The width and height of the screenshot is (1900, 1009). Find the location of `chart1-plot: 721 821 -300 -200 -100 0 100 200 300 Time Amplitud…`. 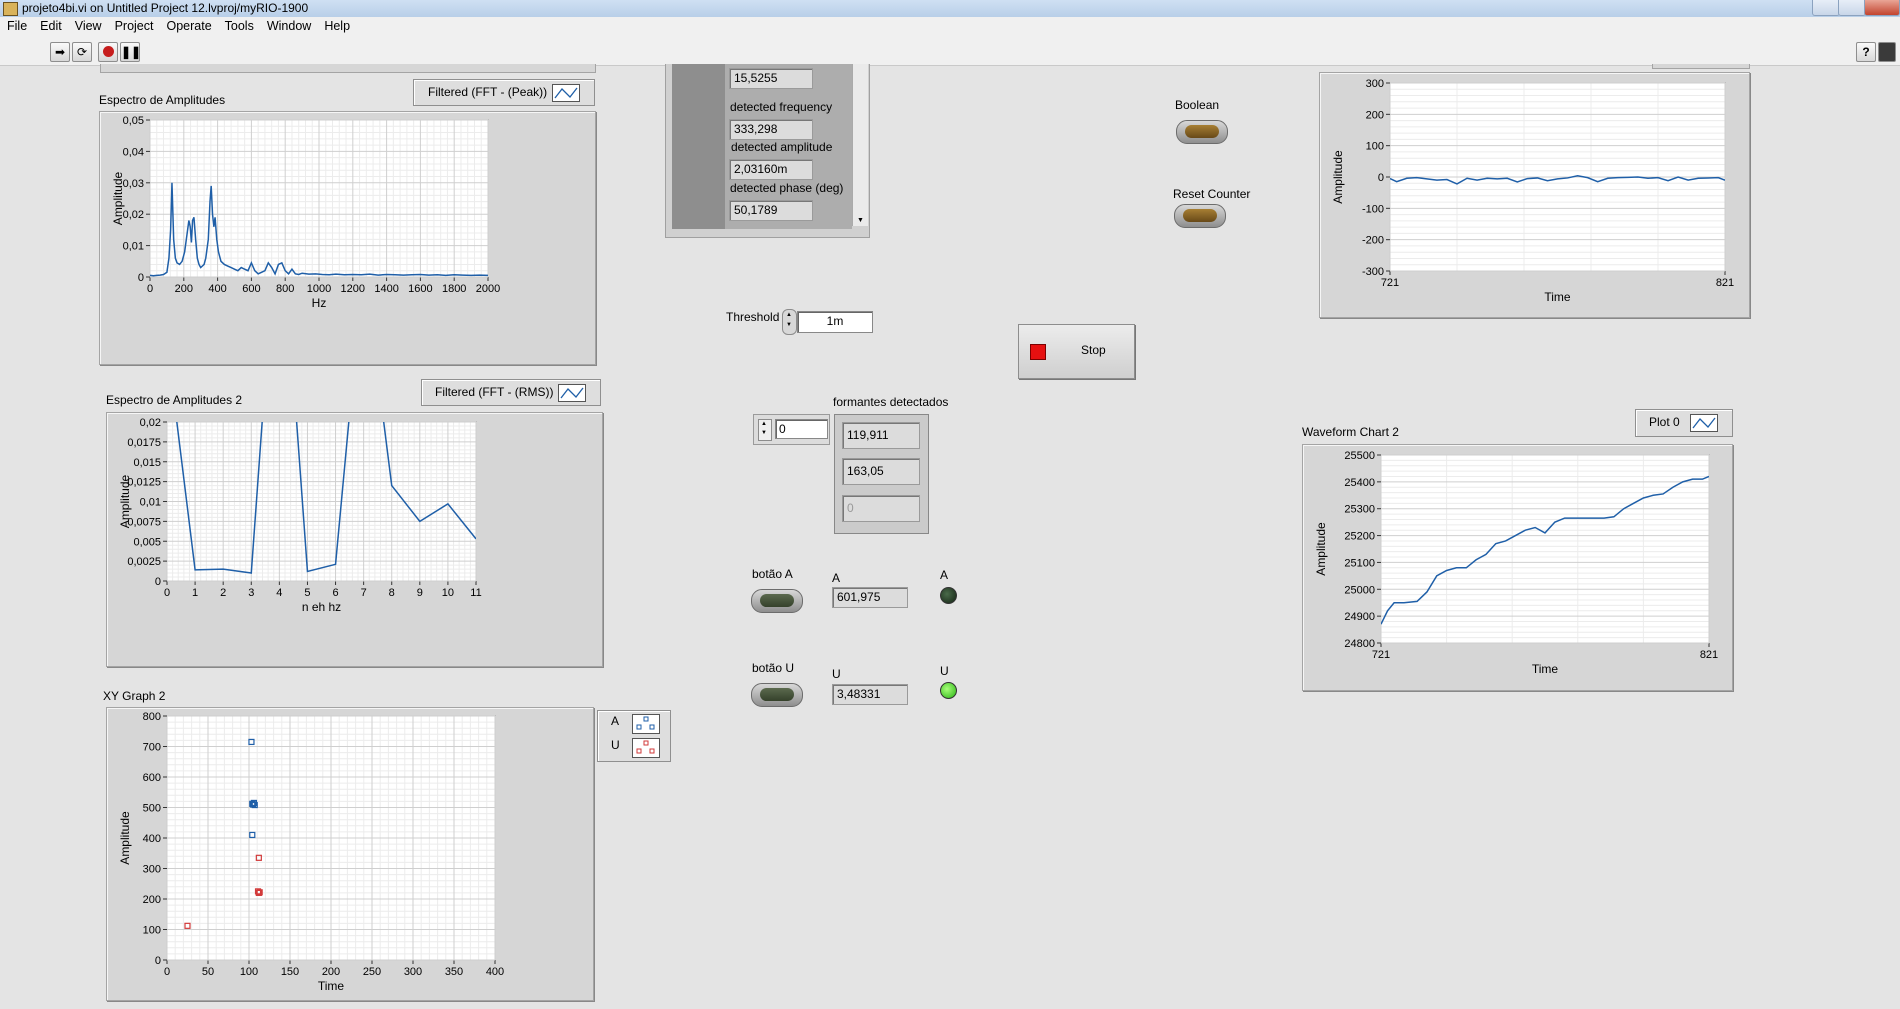

chart1-plot: 721 821 -300 -200 -100 0 100 200 300 Time Amplitud… is located at coordinates (1534, 195).